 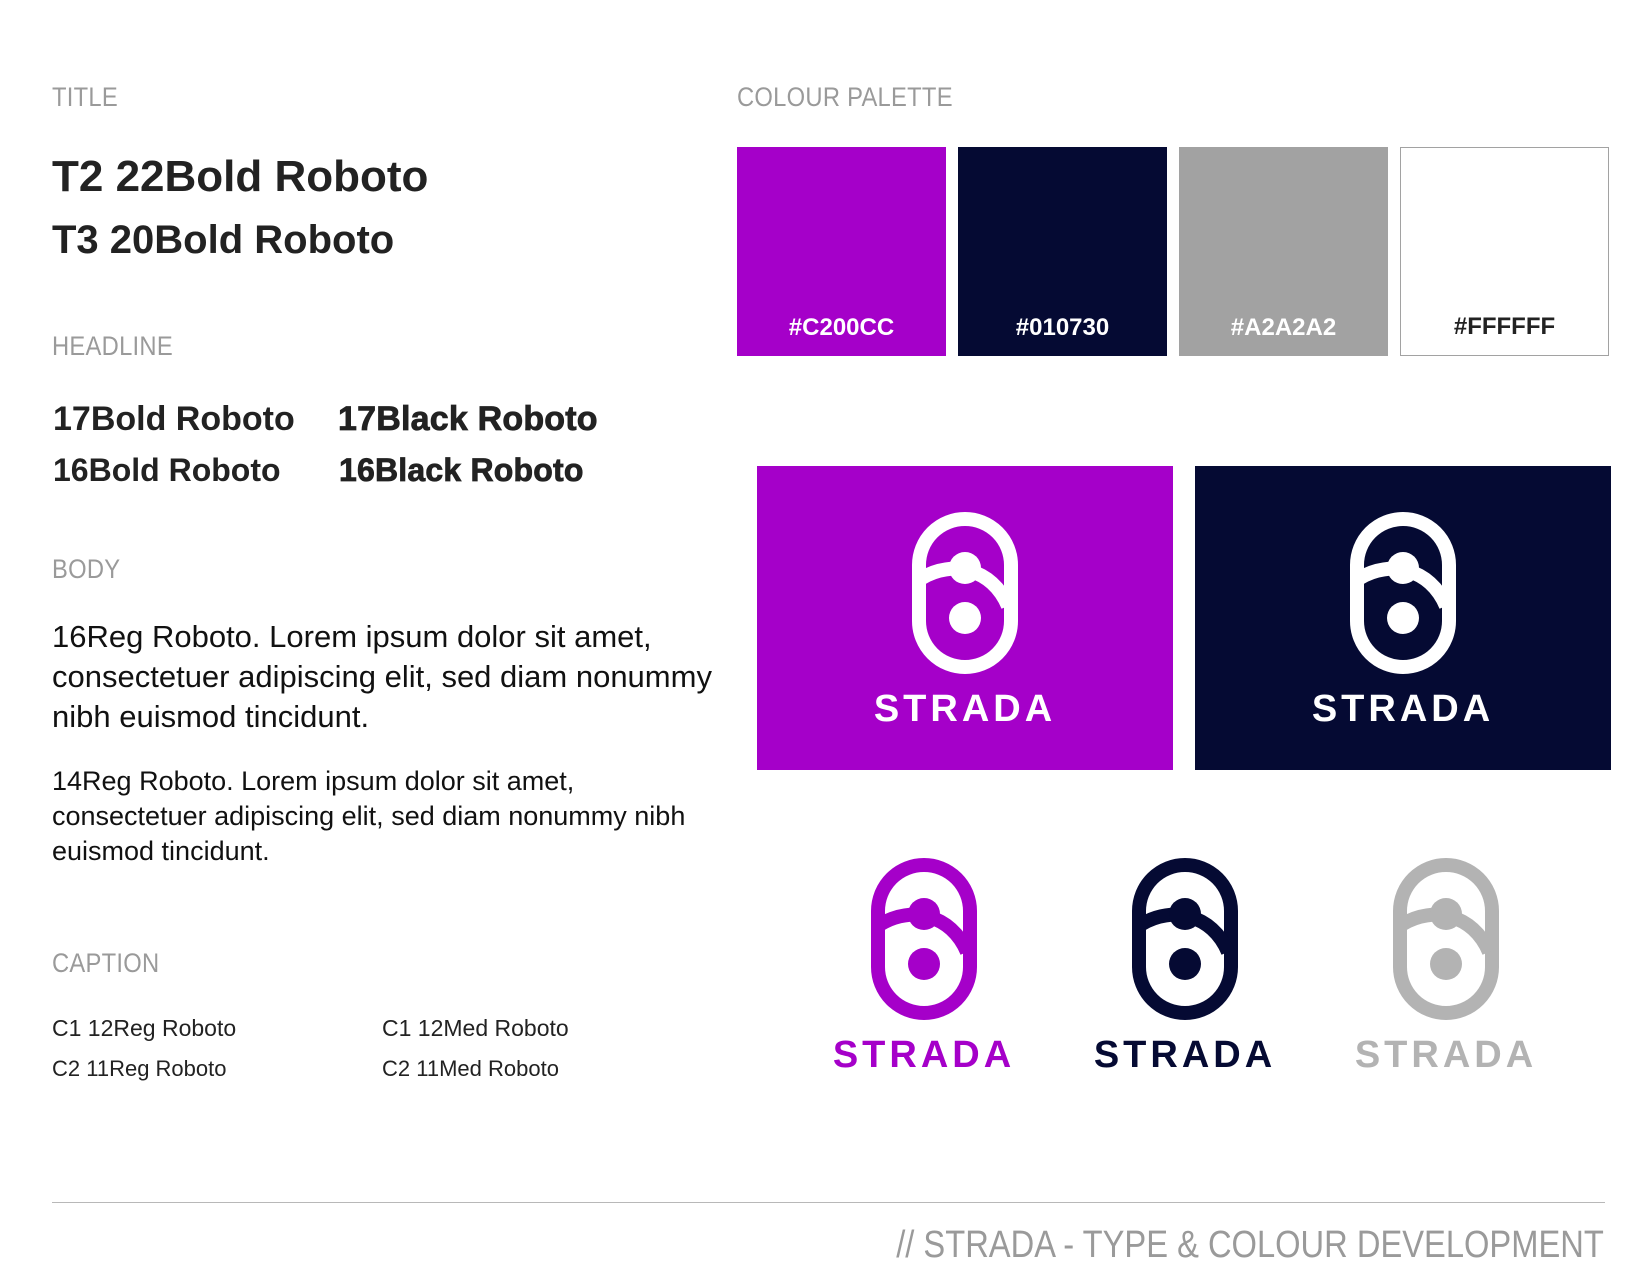 What do you see at coordinates (112, 346) in the screenshot?
I see `headline-section-label: HEADLINE` at bounding box center [112, 346].